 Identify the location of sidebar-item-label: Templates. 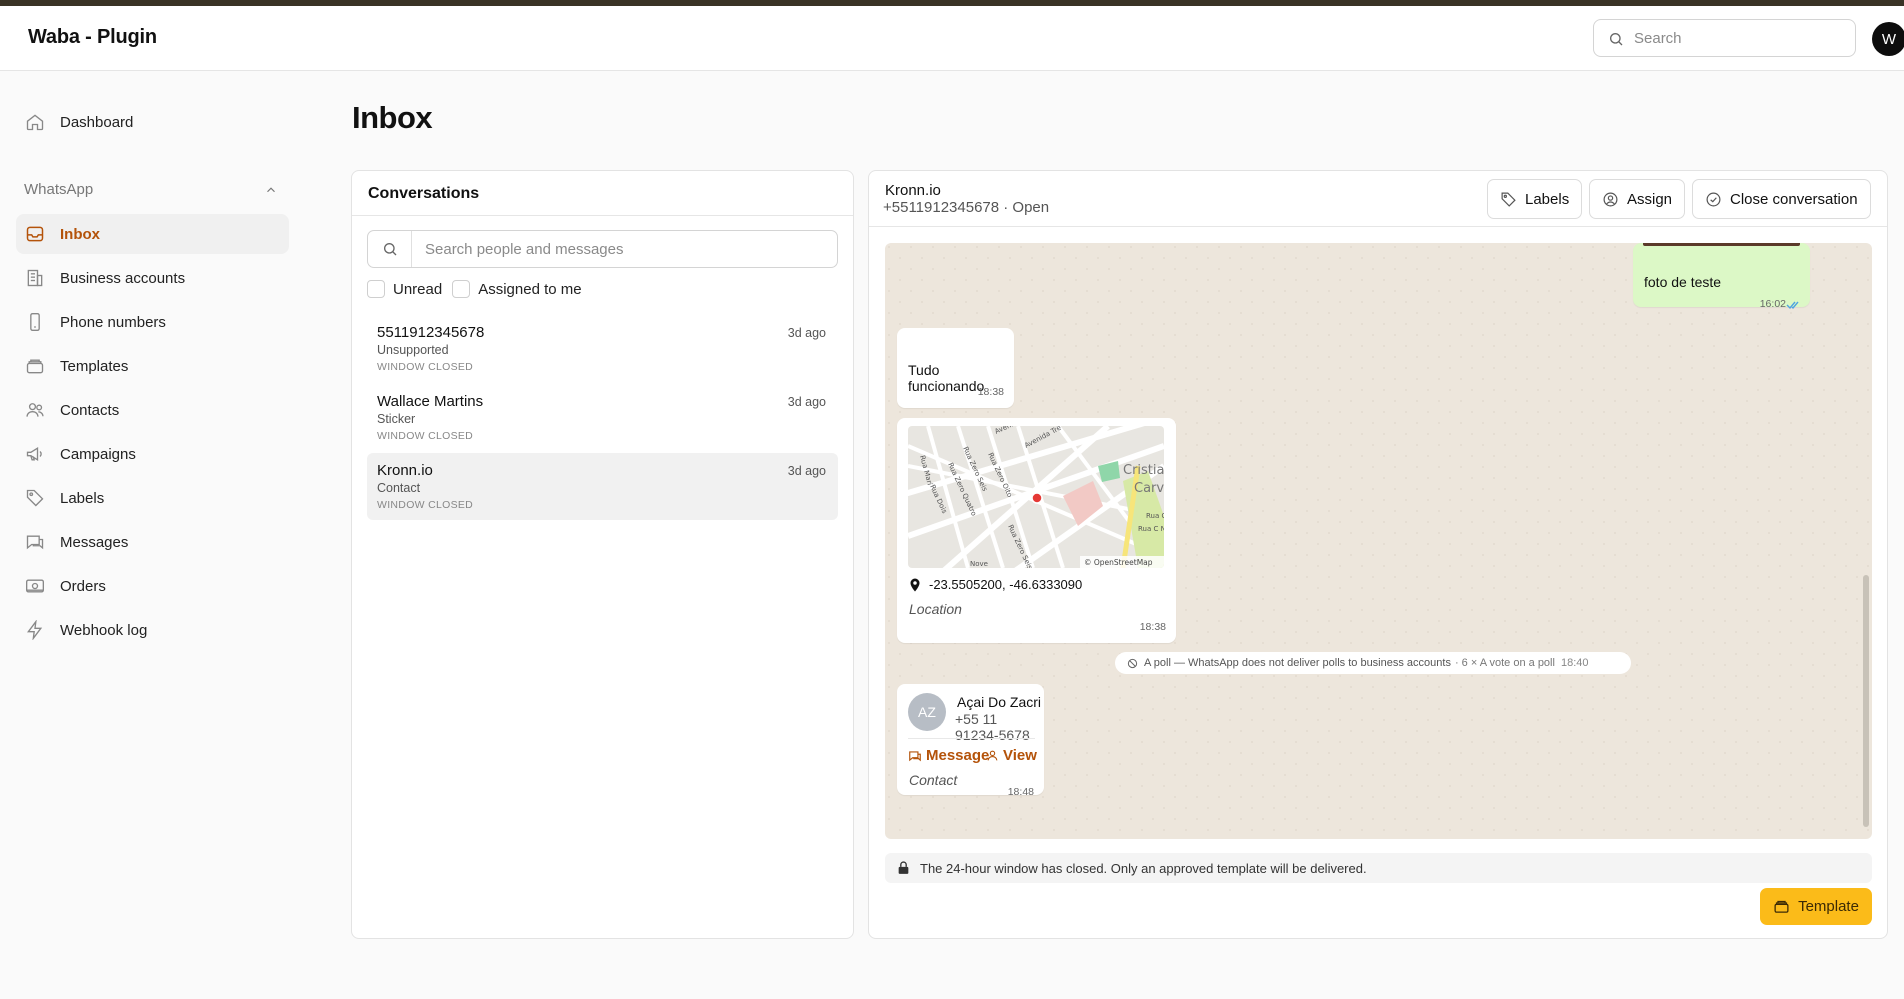
(94, 366).